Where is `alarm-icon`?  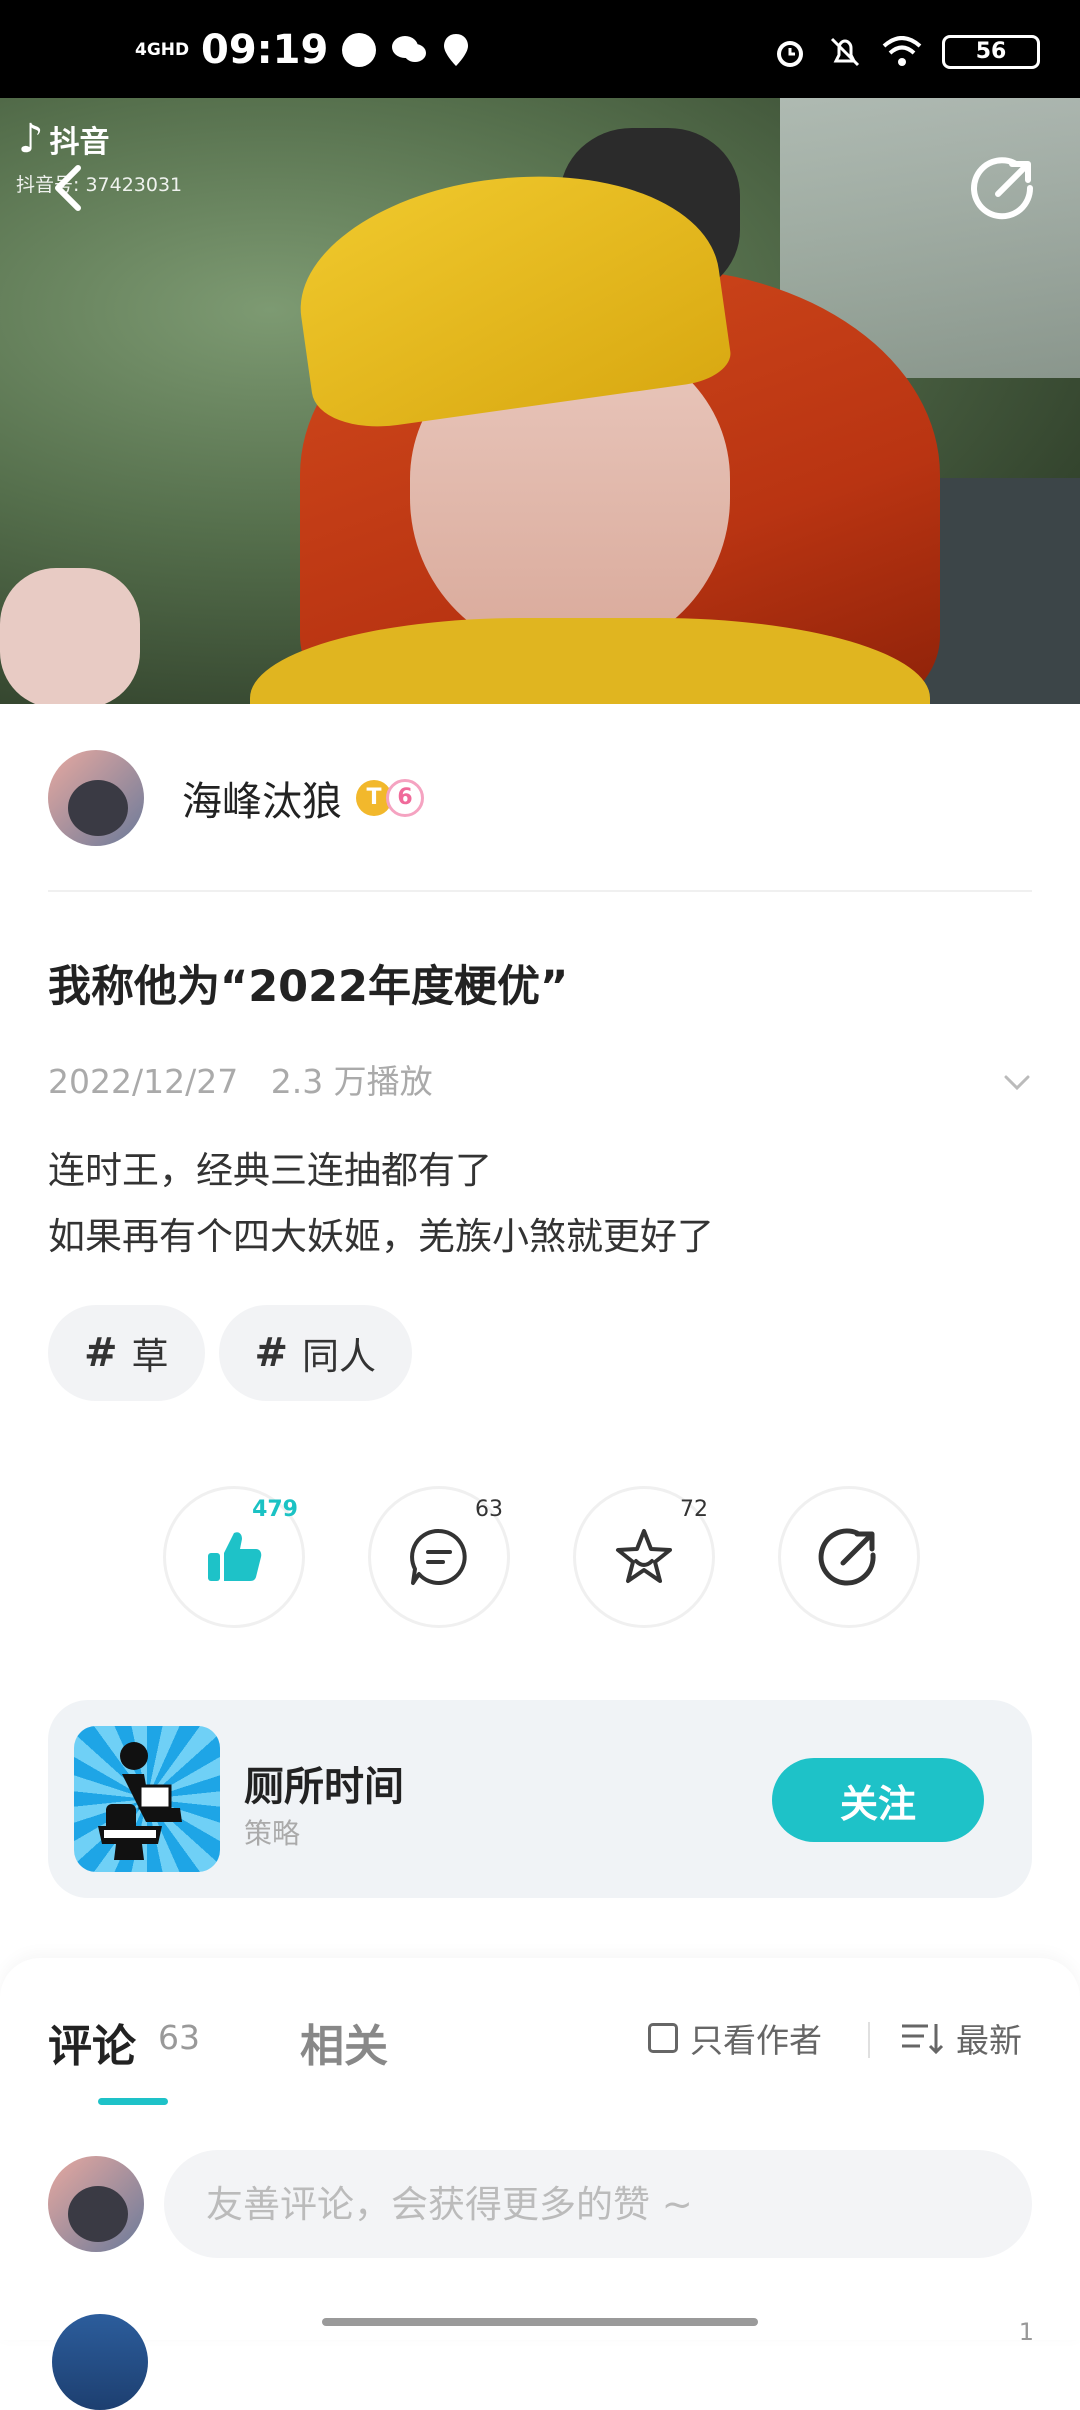 alarm-icon is located at coordinates (790, 54).